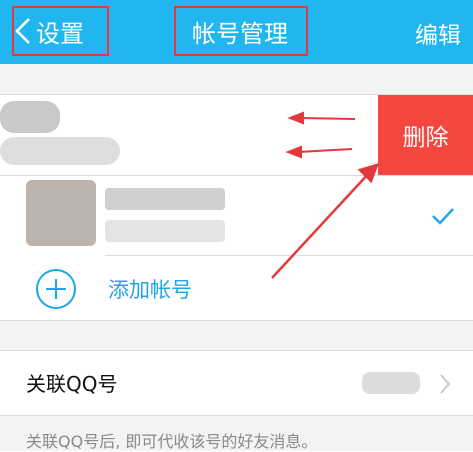 The height and width of the screenshot is (452, 473). Describe the element at coordinates (60, 31) in the screenshot. I see `annotation-box-back` at that location.